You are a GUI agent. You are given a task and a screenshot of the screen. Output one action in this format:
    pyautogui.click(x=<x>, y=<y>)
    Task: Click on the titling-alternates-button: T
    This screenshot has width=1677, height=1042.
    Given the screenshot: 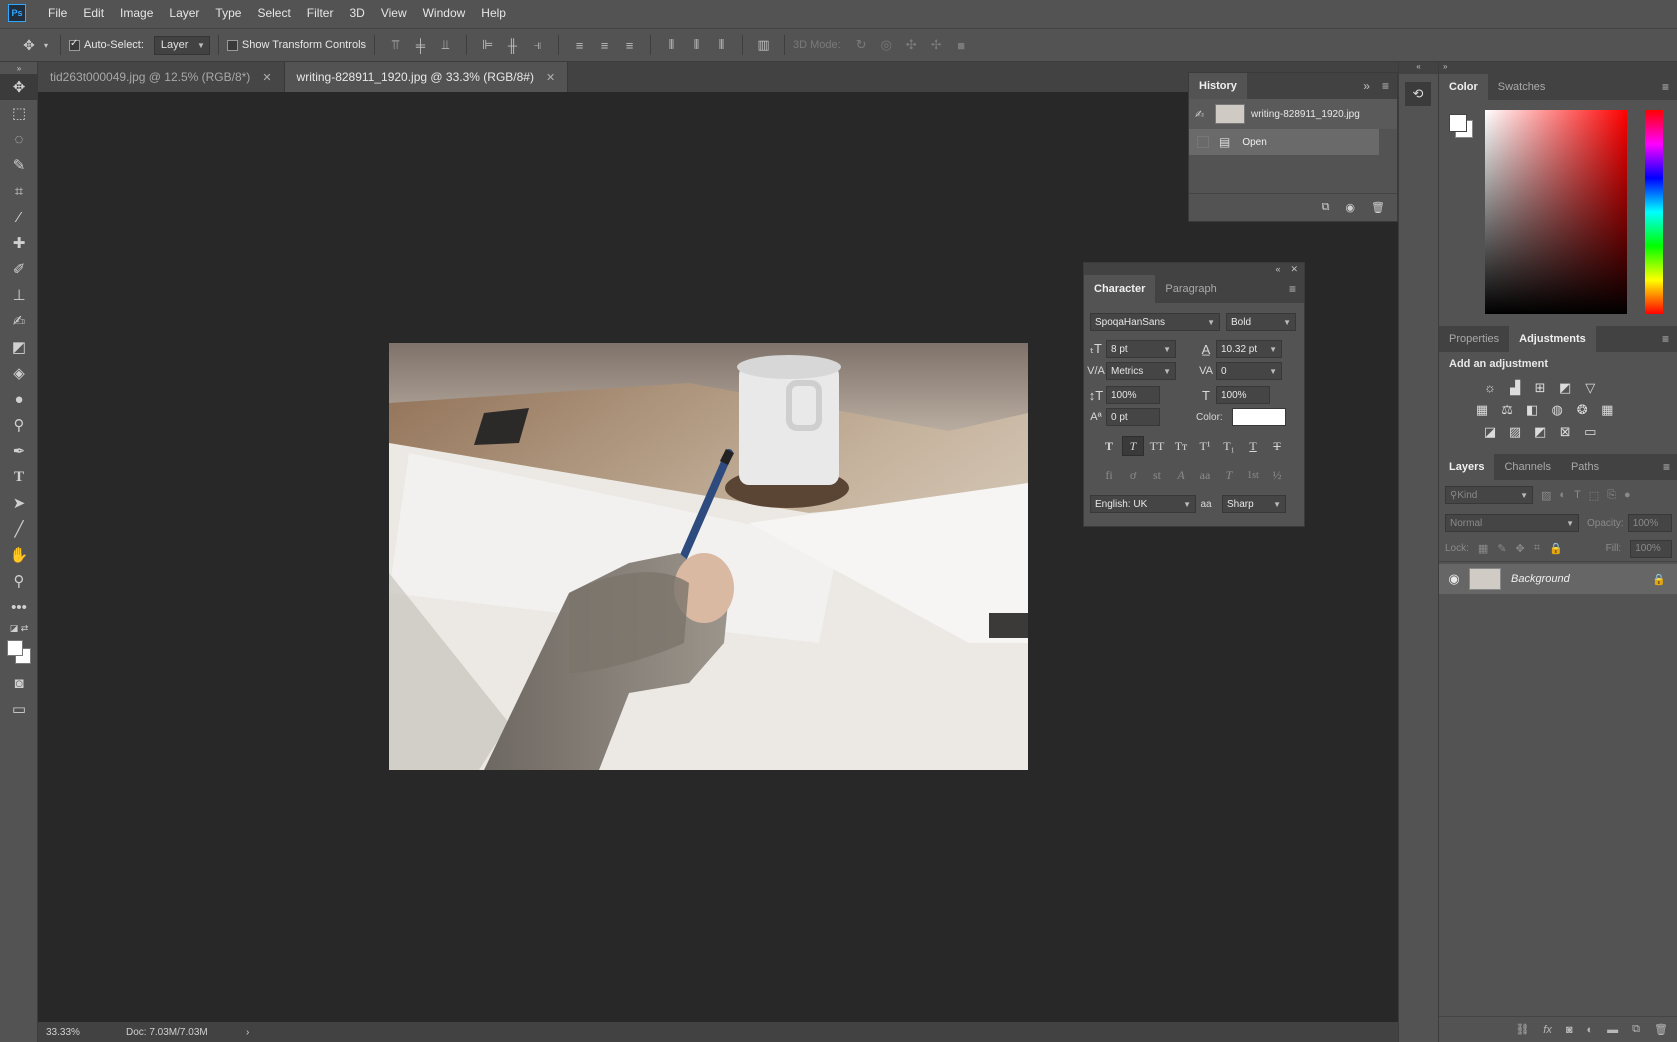 What is the action you would take?
    pyautogui.click(x=1229, y=475)
    